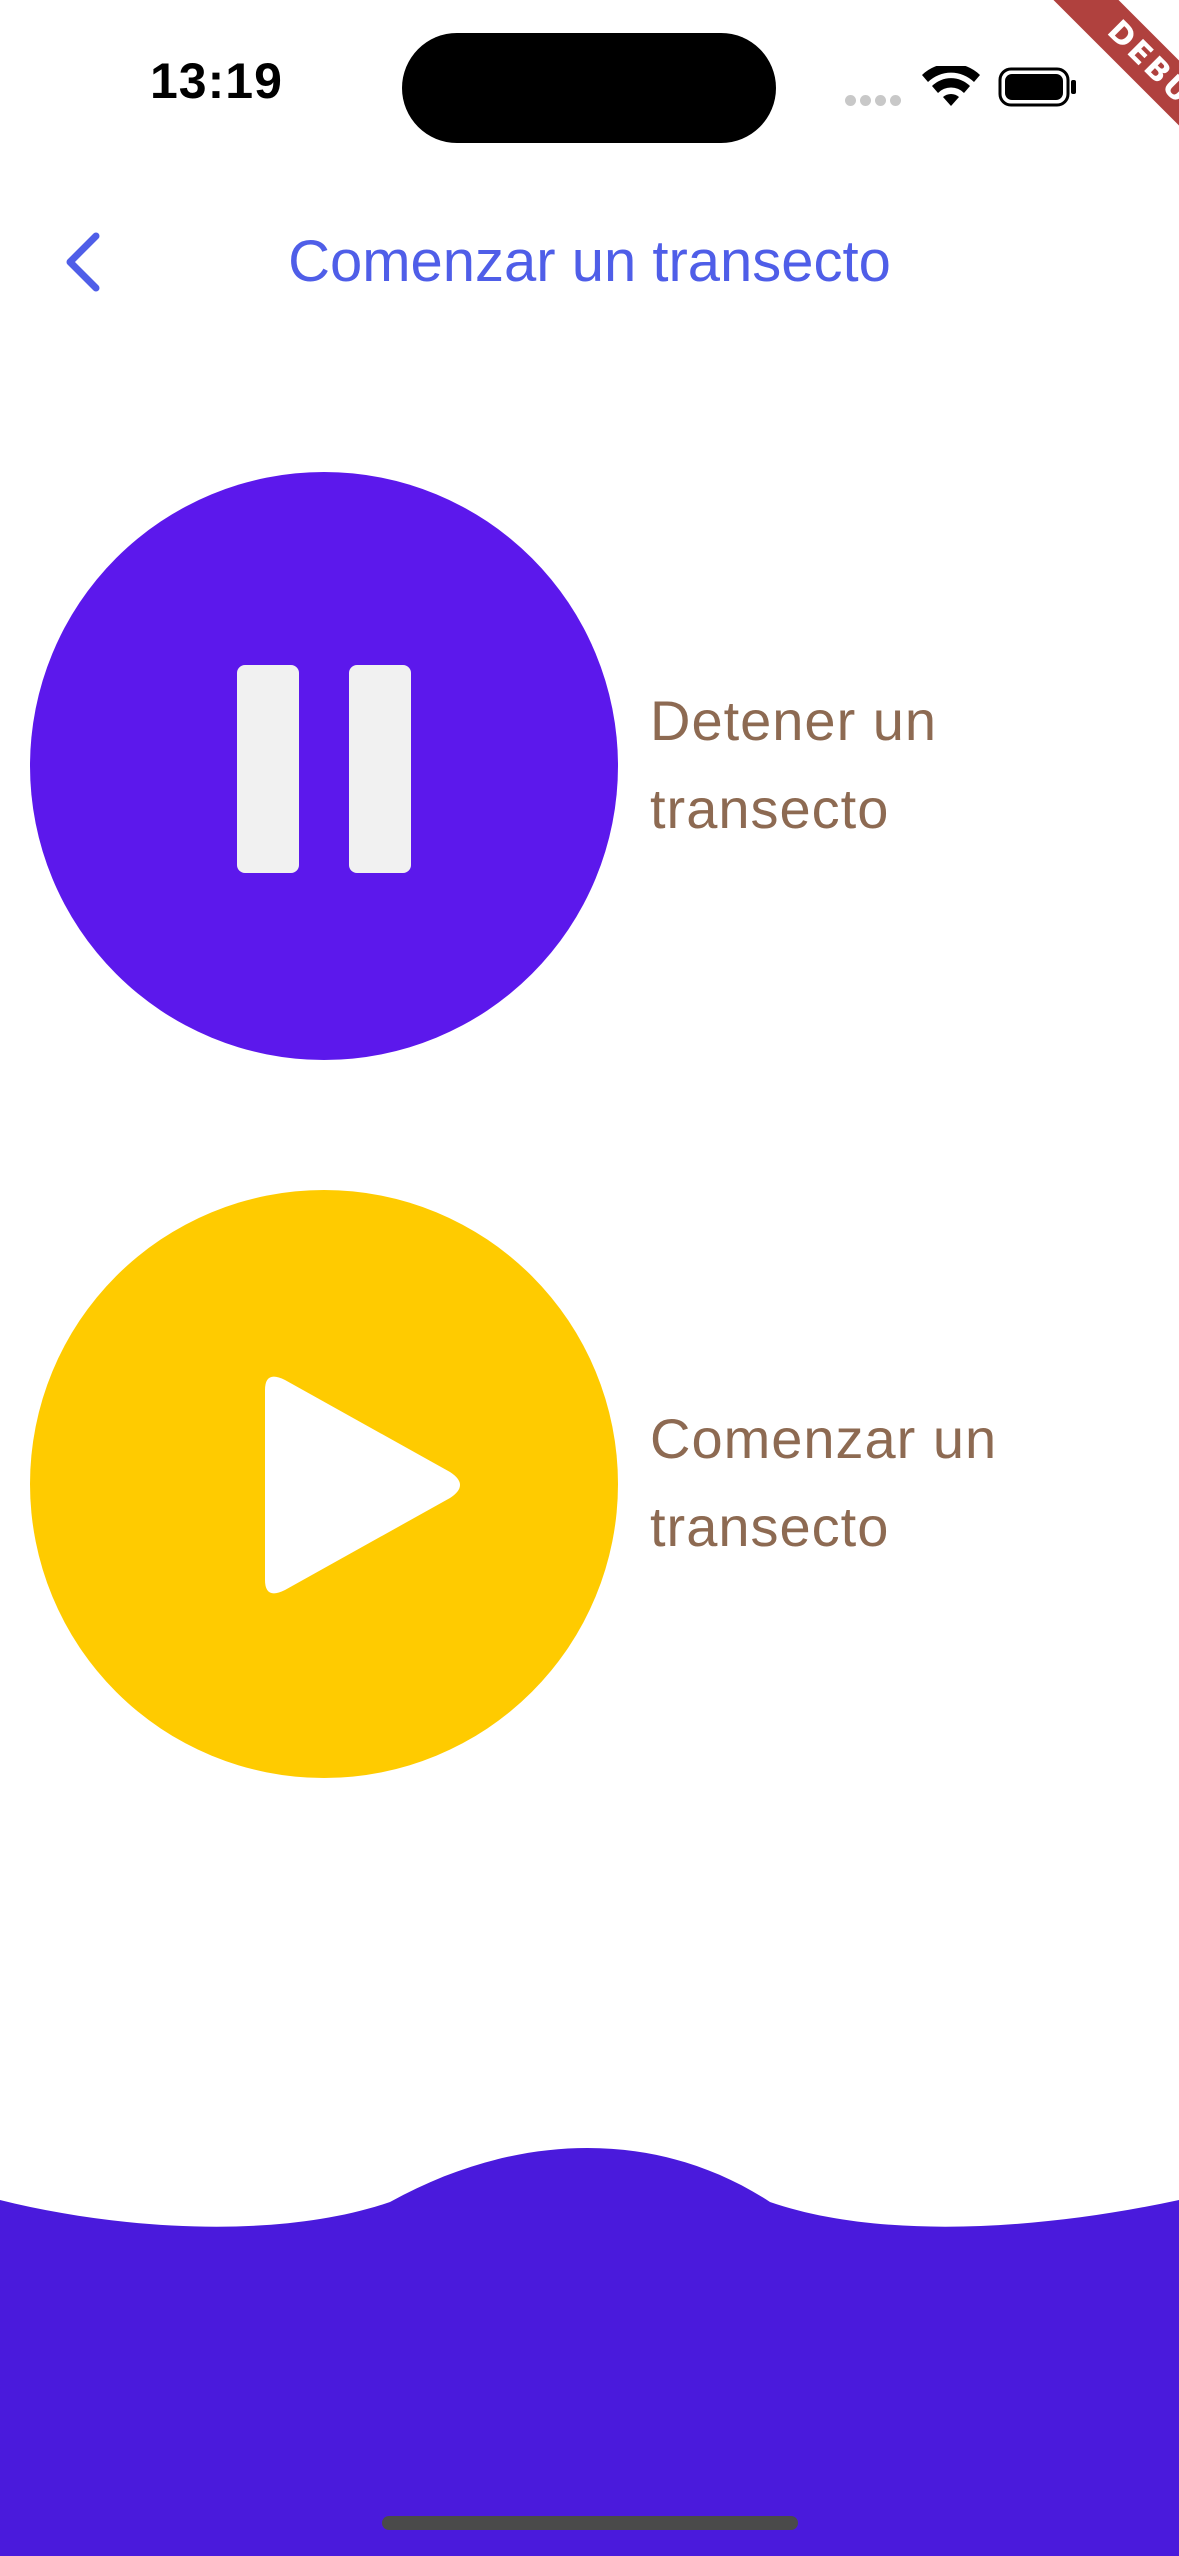 The height and width of the screenshot is (2556, 1179). I want to click on cellular-signal-icon, so click(875, 101).